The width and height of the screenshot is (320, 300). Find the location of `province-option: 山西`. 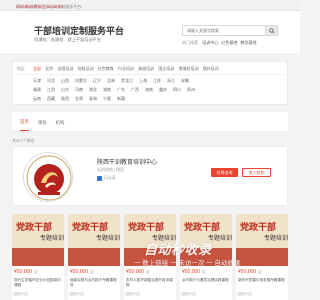

province-option: 山西 is located at coordinates (65, 81).